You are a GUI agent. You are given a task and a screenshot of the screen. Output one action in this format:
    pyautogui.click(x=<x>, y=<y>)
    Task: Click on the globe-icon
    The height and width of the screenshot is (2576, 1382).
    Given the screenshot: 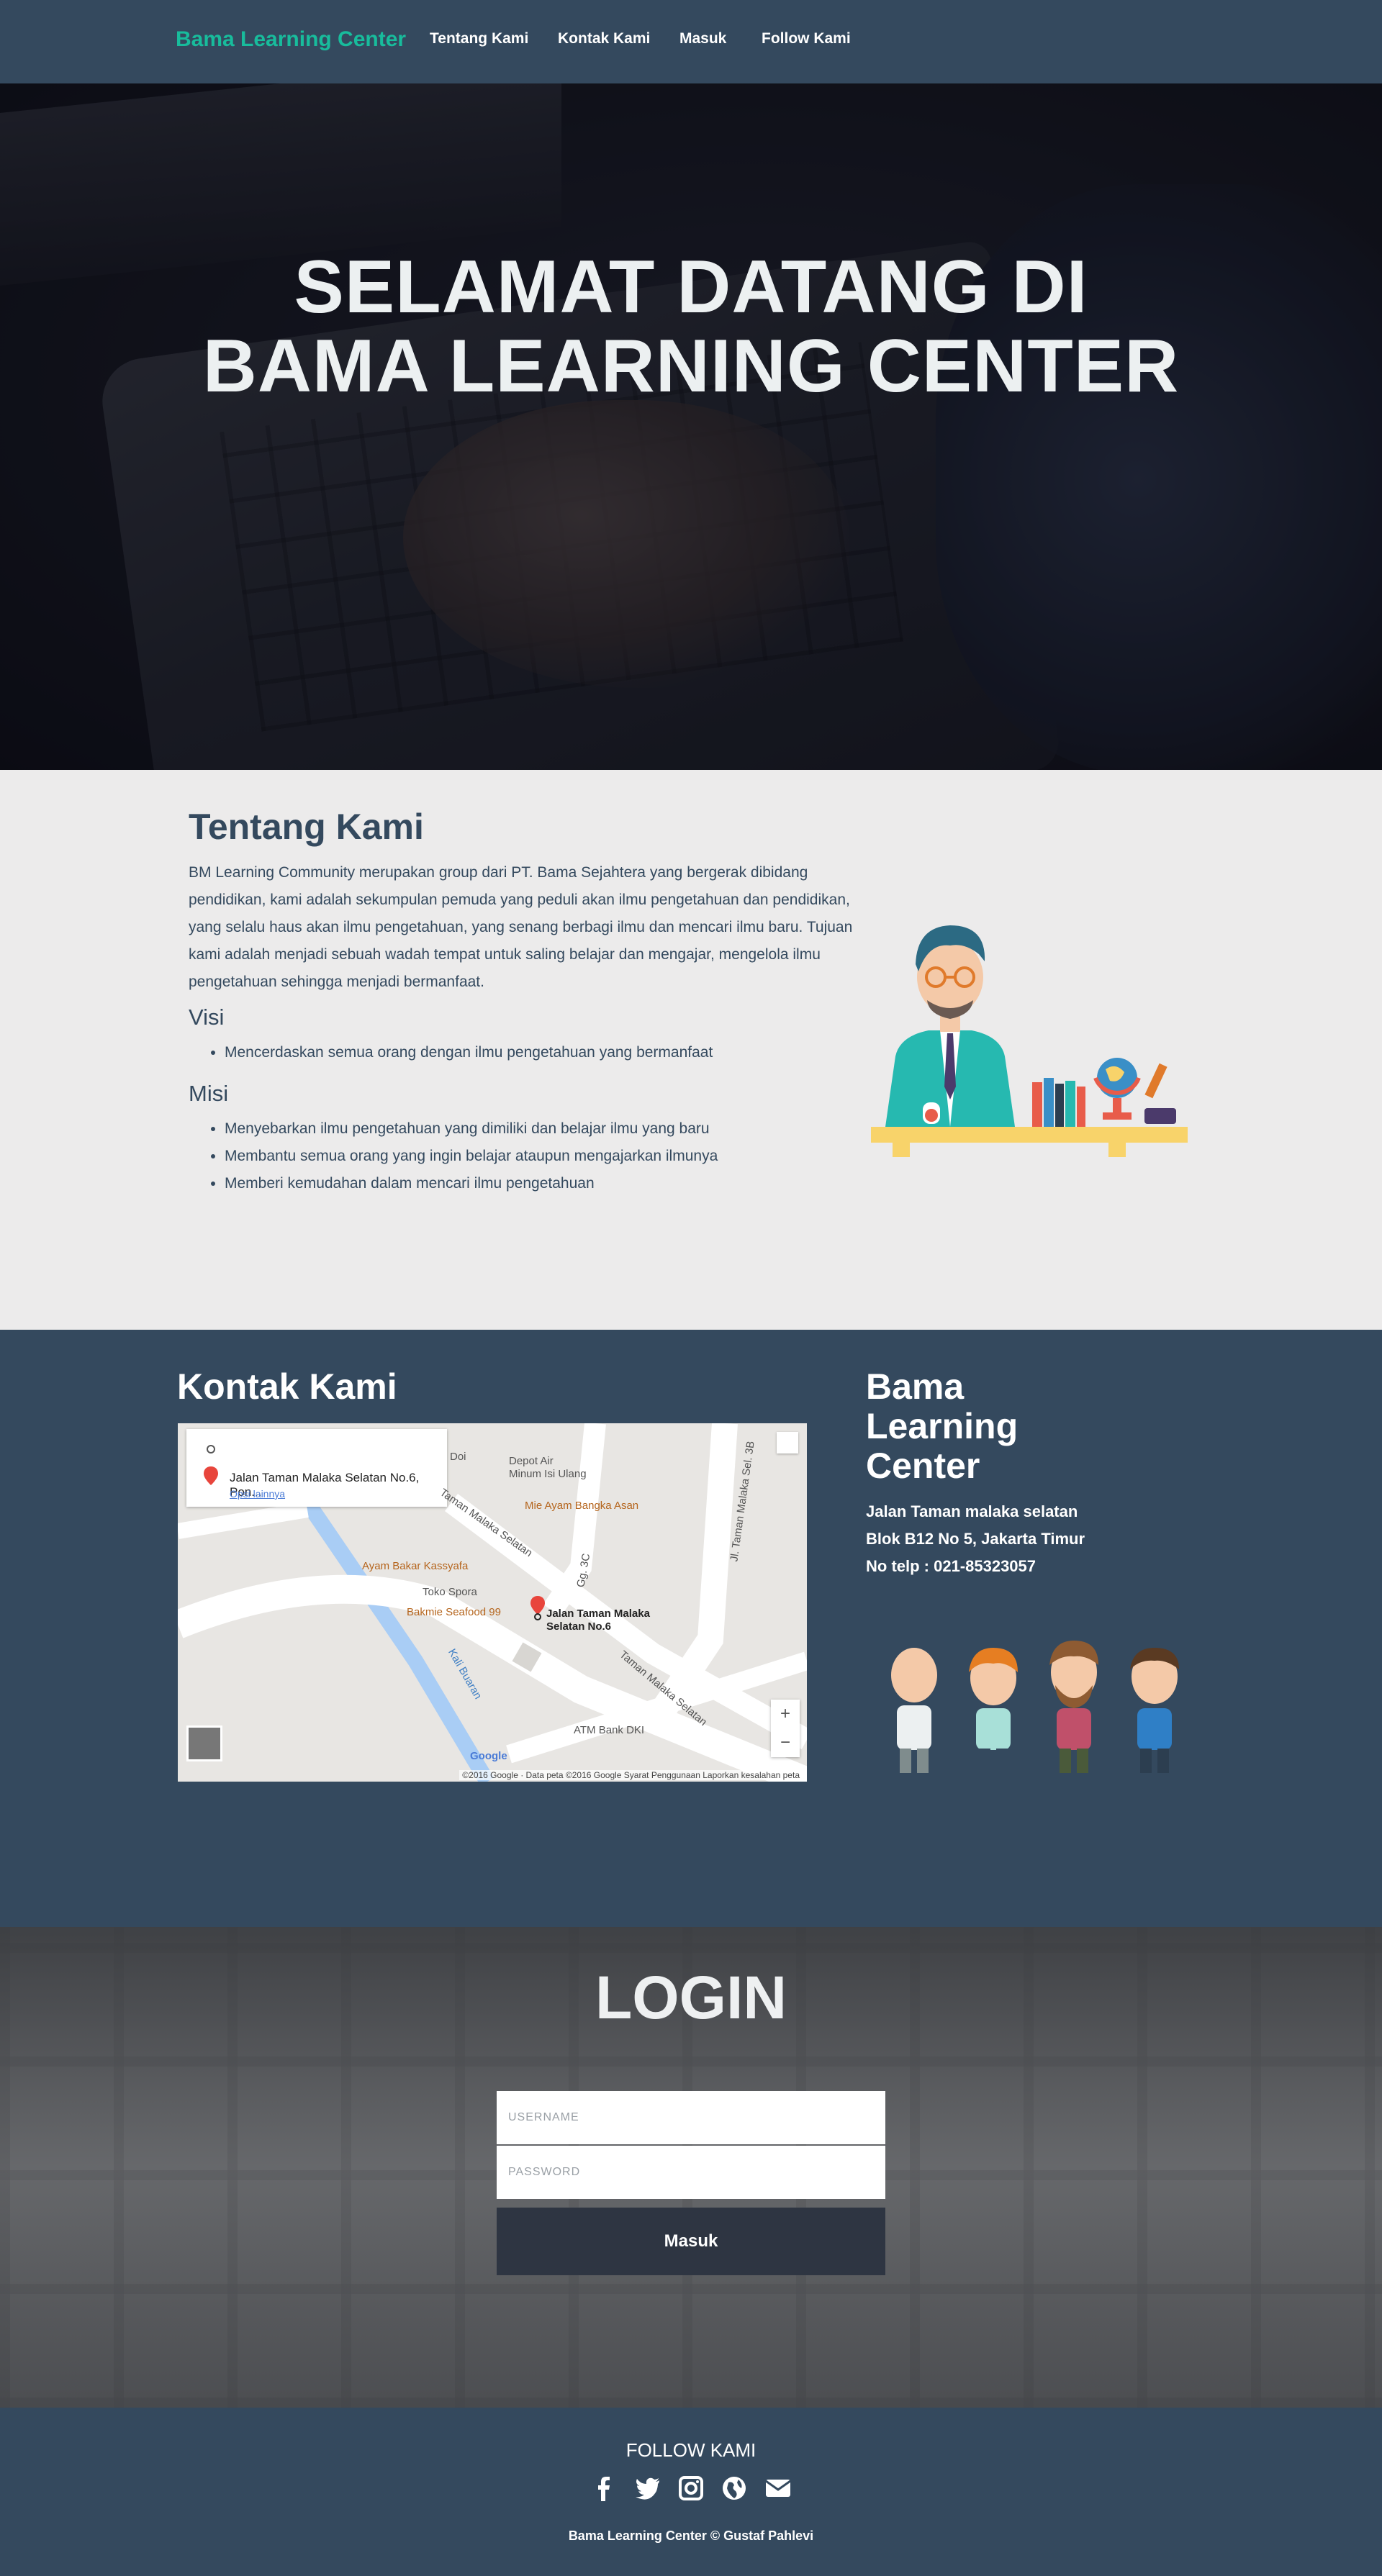 What is the action you would take?
    pyautogui.click(x=734, y=2488)
    